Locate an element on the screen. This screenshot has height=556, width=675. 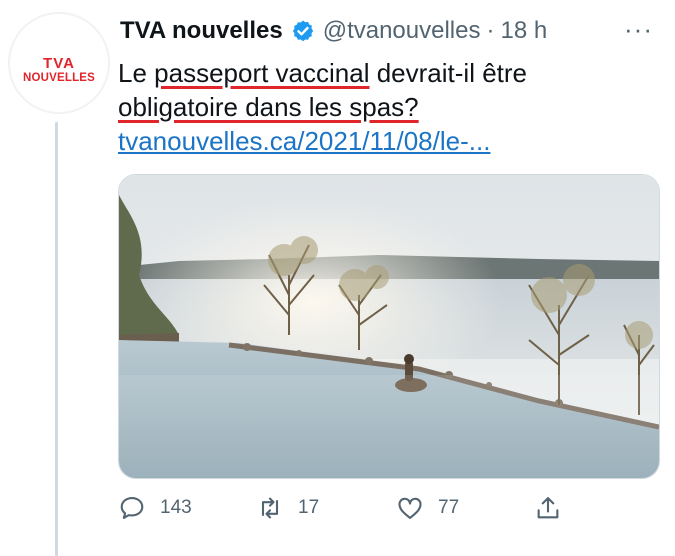
more-options-icon: ··· is located at coordinates (638, 29).